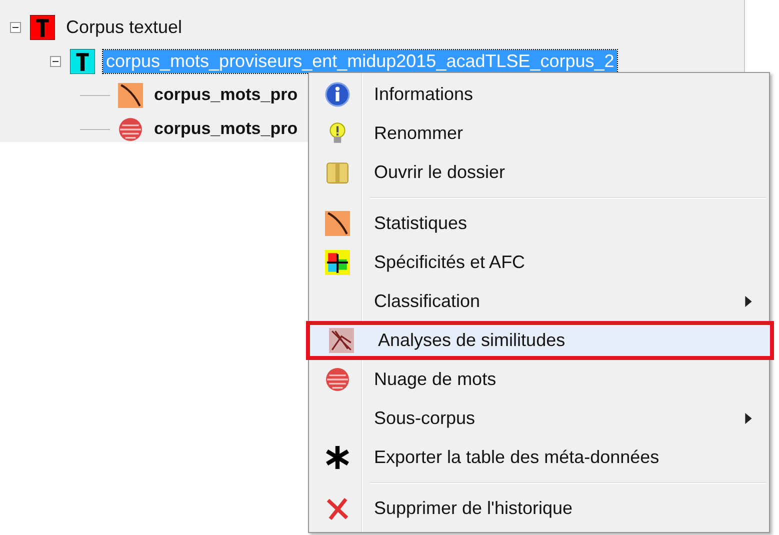  What do you see at coordinates (337, 172) in the screenshot?
I see `folder-icon` at bounding box center [337, 172].